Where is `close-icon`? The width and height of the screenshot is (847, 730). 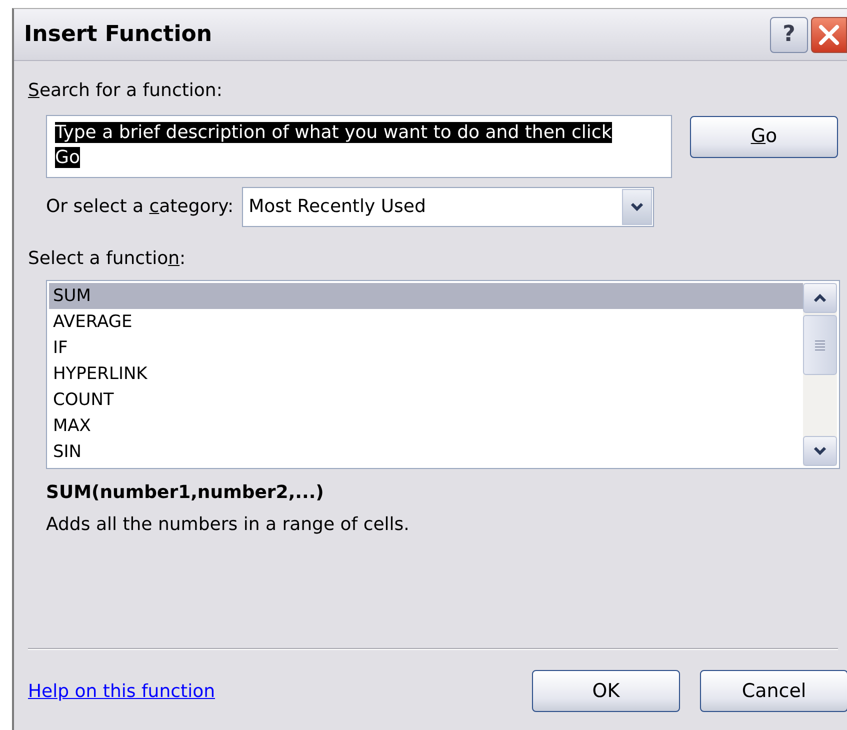
close-icon is located at coordinates (829, 35).